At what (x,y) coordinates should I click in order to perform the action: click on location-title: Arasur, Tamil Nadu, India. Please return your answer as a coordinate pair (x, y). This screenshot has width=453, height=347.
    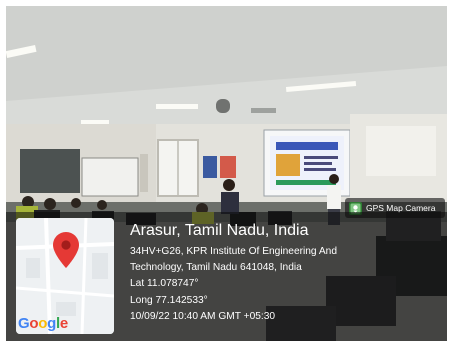
    Looking at the image, I should click on (219, 230).